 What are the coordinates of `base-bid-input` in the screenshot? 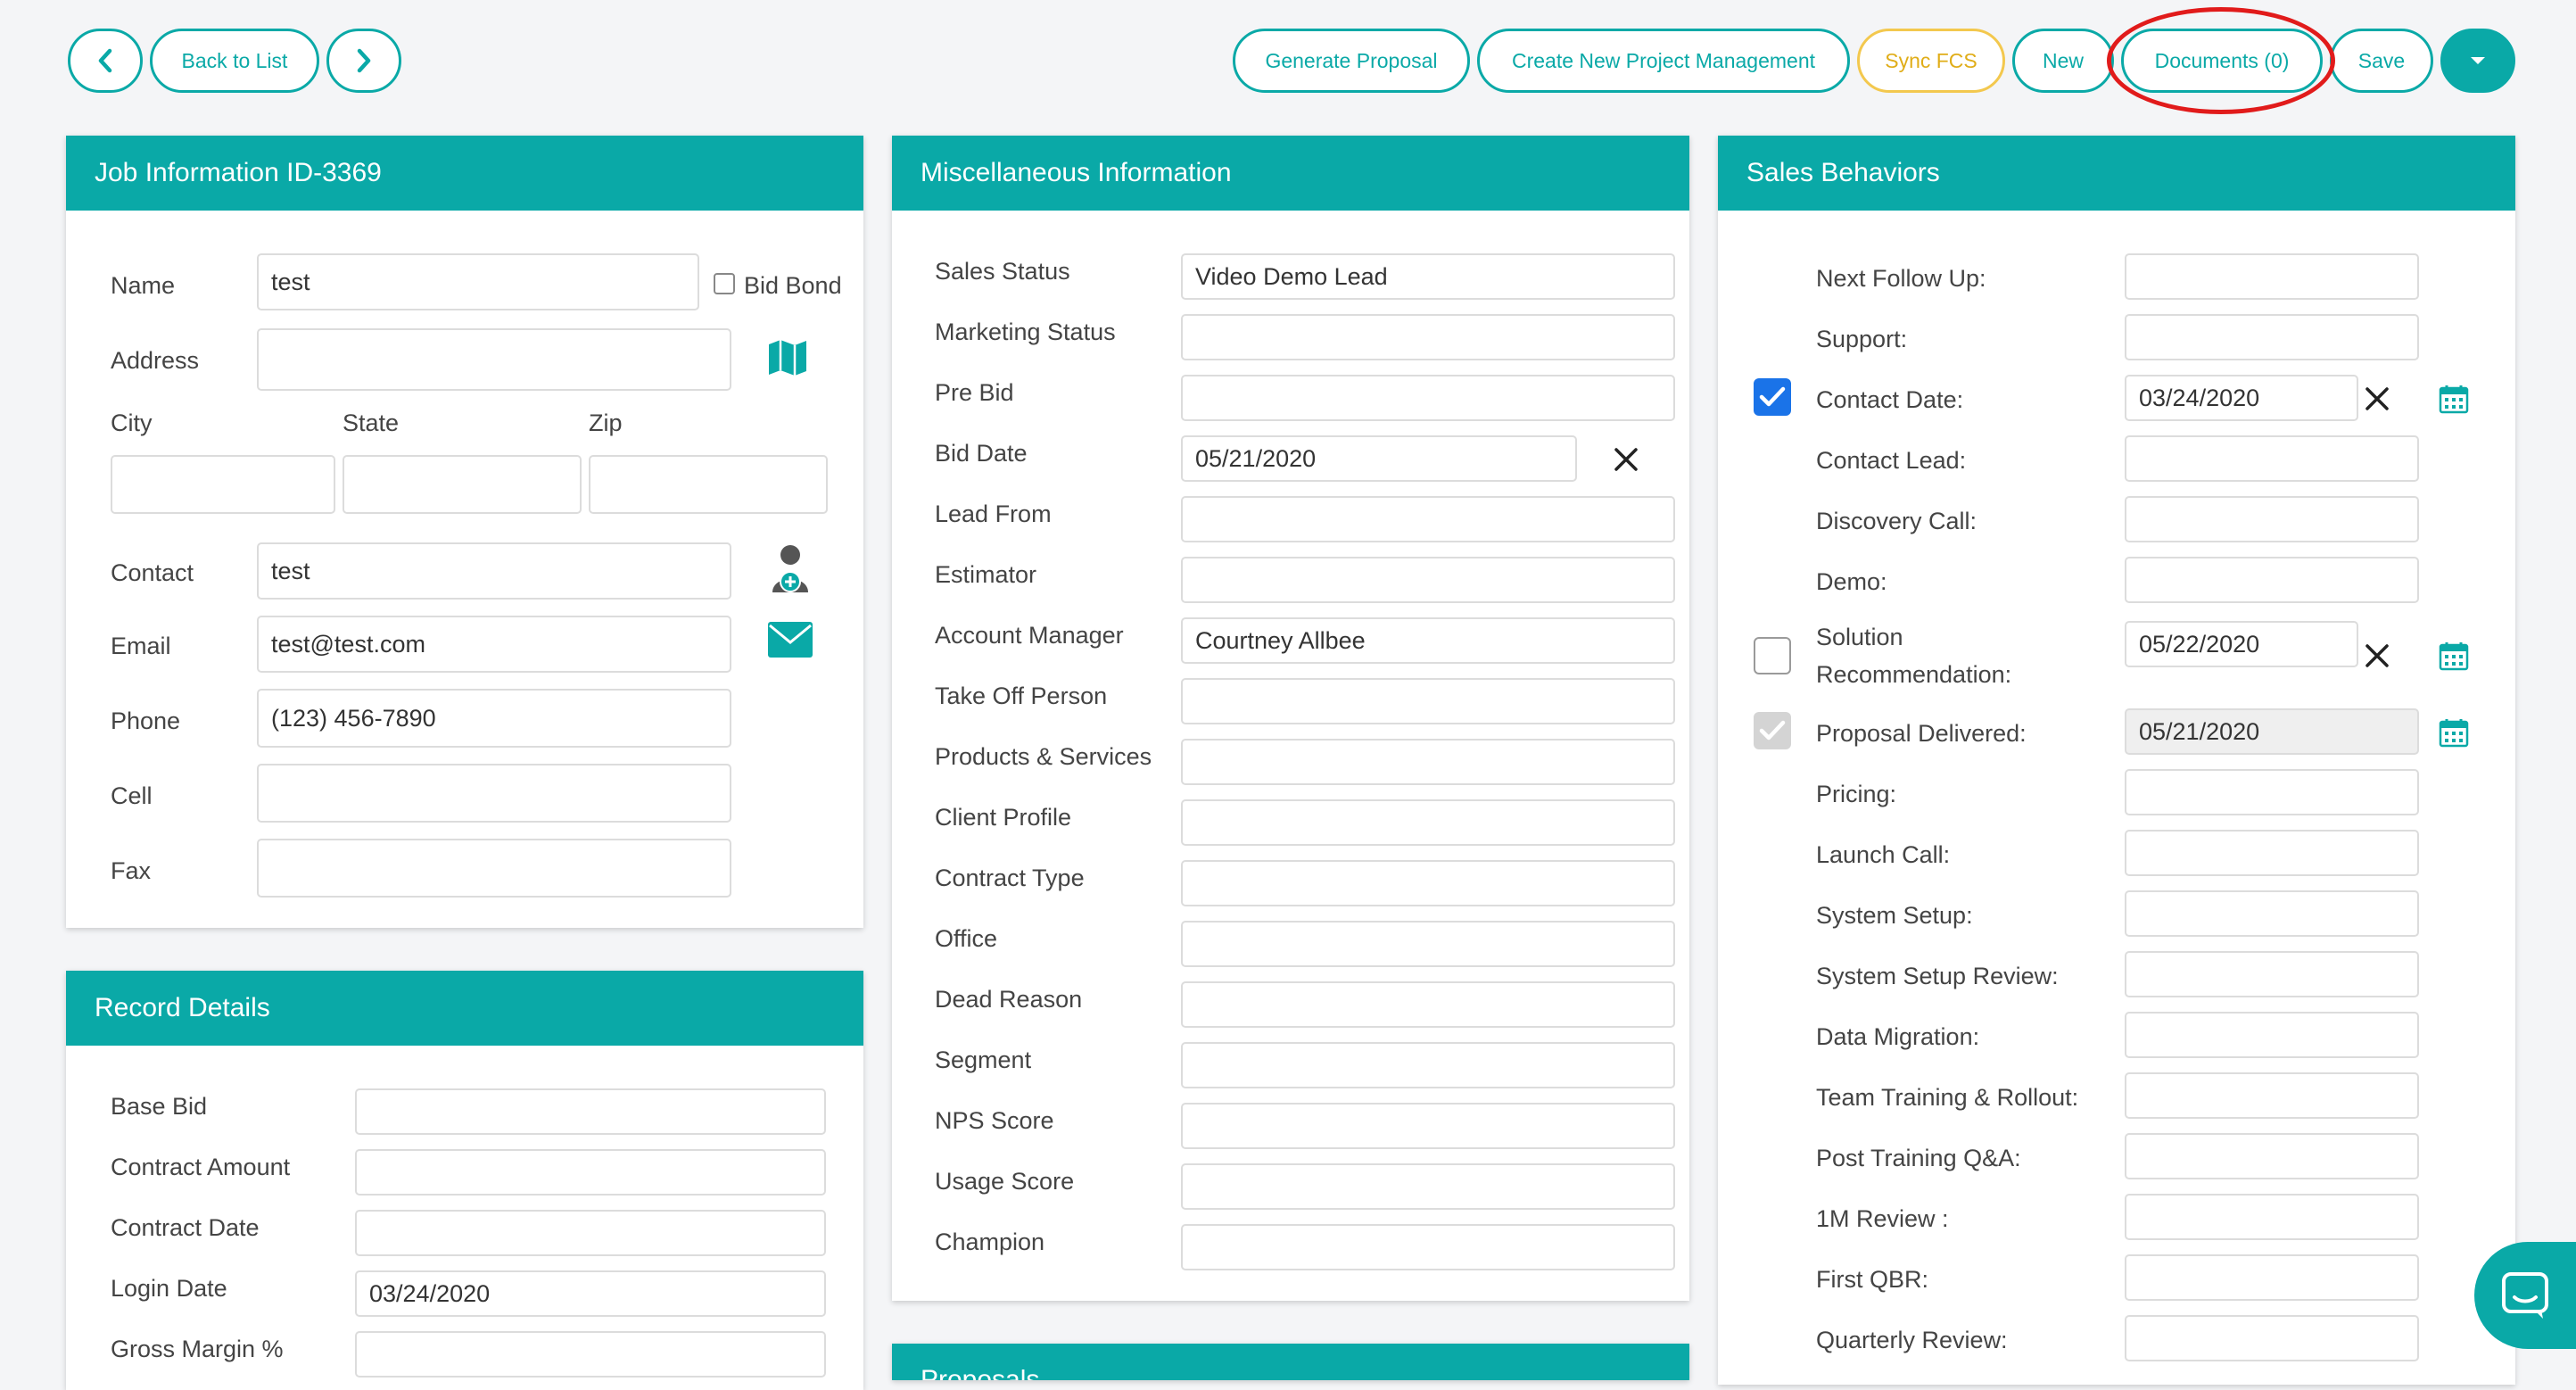 It's located at (590, 1111).